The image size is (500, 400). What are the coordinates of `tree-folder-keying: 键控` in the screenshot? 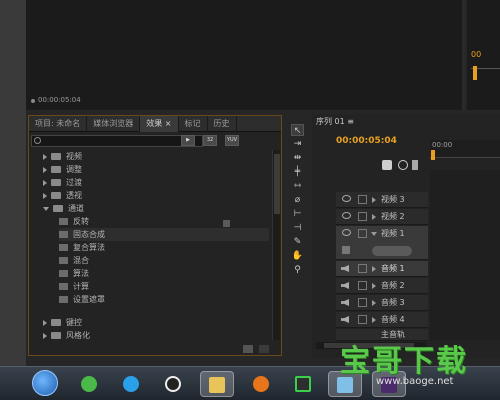 It's located at (62, 322).